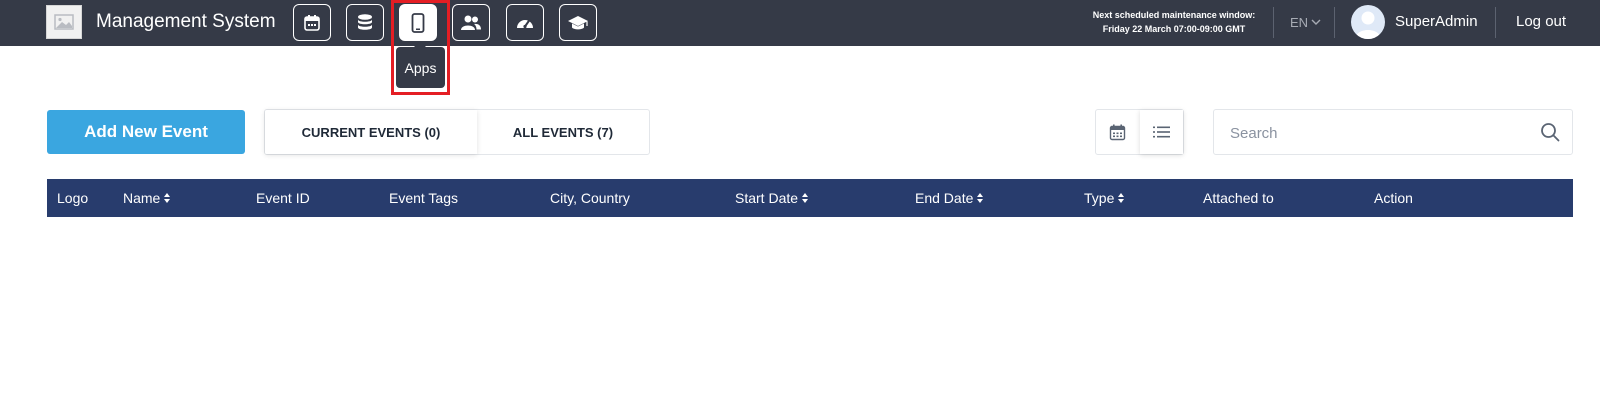 Image resolution: width=1600 pixels, height=405 pixels. I want to click on column-label: End Date, so click(944, 198).